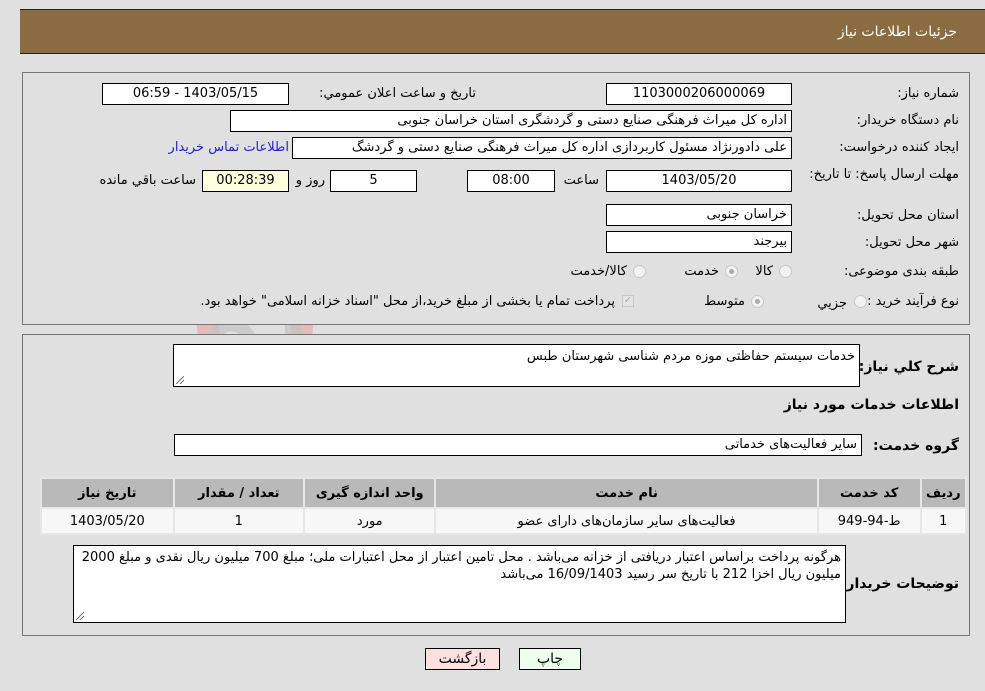  I want to click on col-header-unit: واحد اندازه گیری, so click(370, 493).